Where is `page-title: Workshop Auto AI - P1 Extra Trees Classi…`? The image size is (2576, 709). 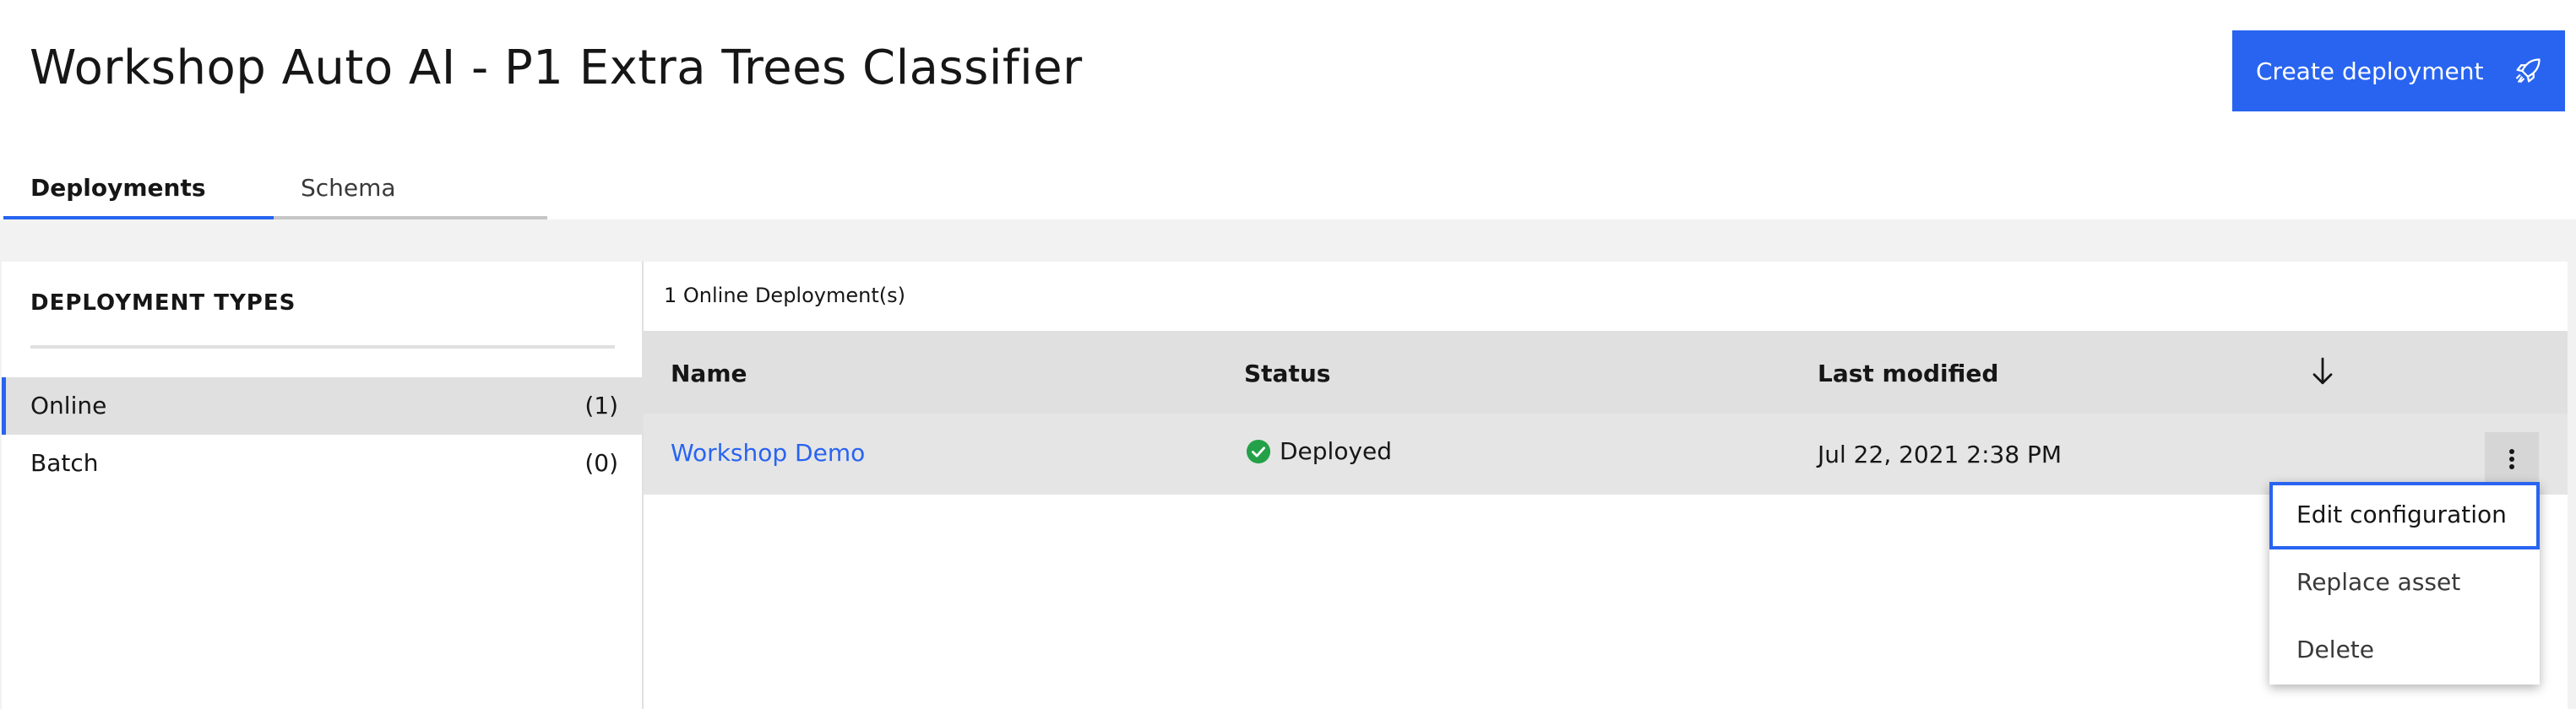
page-title: Workshop Auto AI - P1 Extra Trees Classi… is located at coordinates (556, 68).